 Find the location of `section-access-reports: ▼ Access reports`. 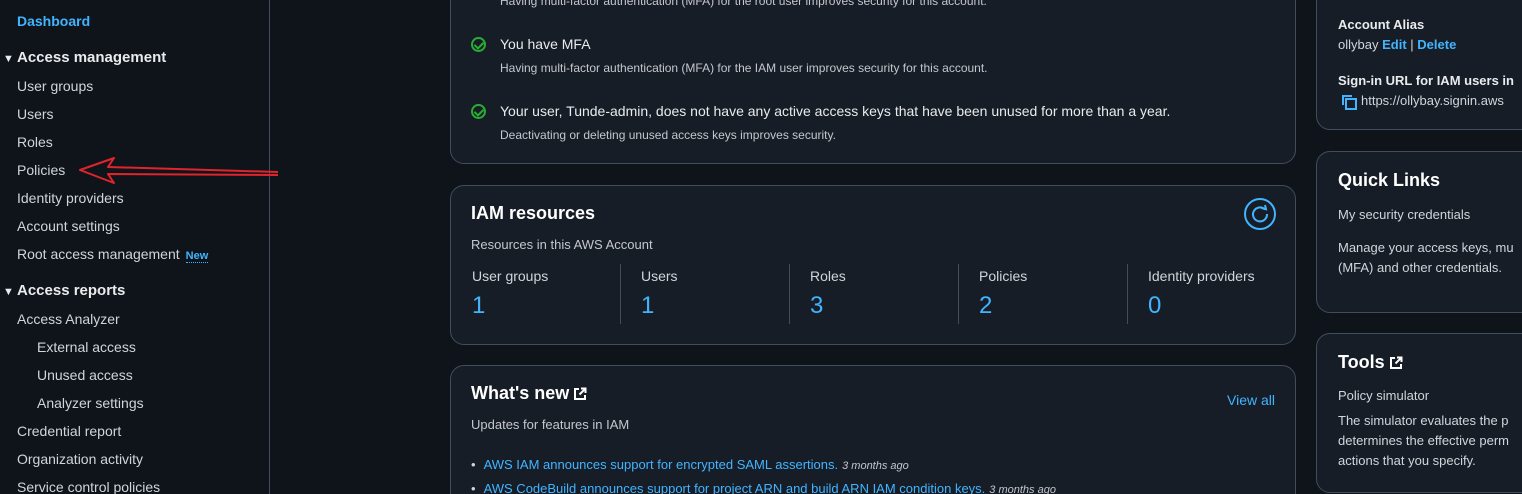

section-access-reports: ▼ Access reports is located at coordinates (62, 290).